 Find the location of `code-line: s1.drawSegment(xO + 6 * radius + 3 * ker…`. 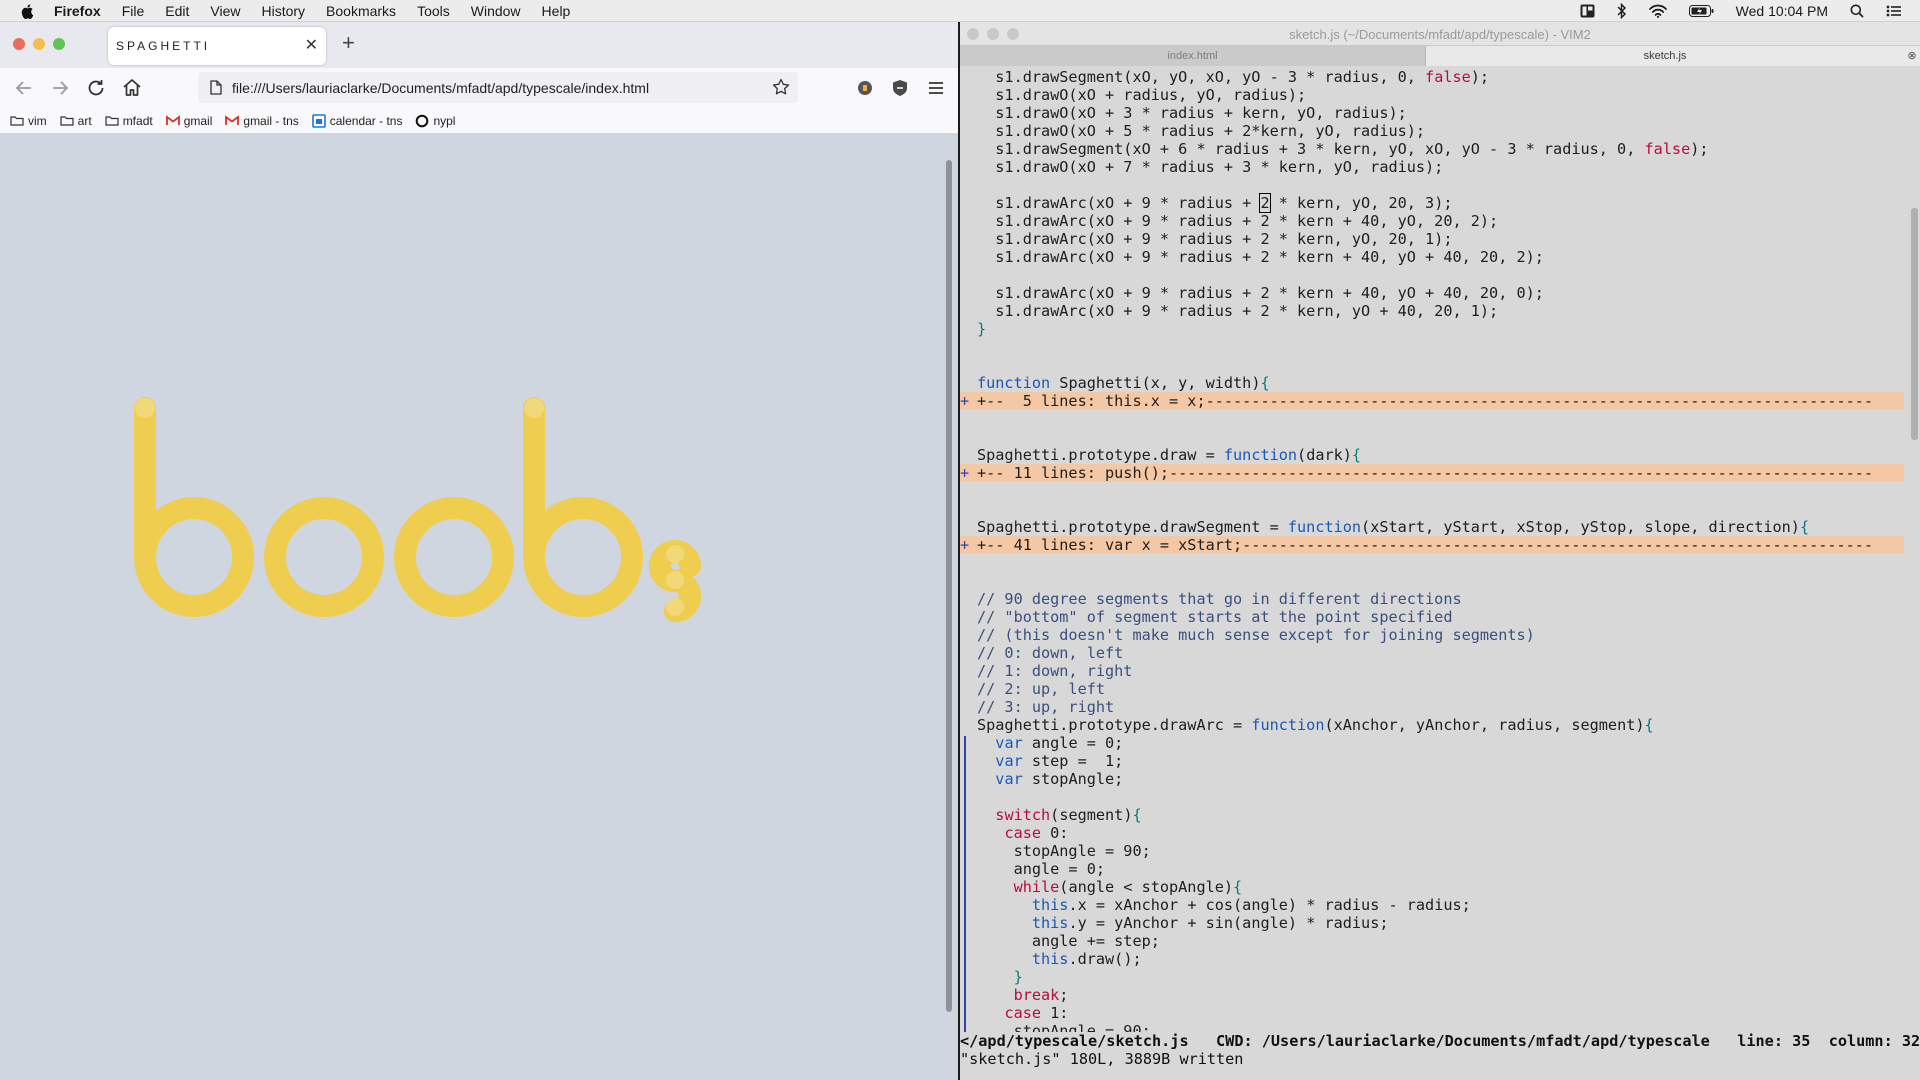

code-line: s1.drawSegment(xO + 6 * radius + 3 * ker… is located at coordinates (1432, 149).